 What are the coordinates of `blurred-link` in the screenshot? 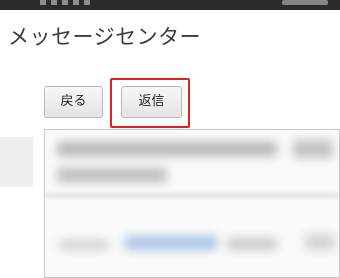 It's located at (171, 243).